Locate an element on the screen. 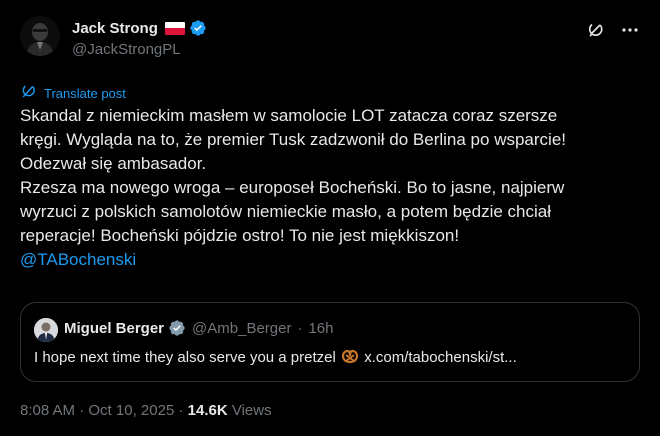  quoted-post-time: 16h is located at coordinates (321, 328).